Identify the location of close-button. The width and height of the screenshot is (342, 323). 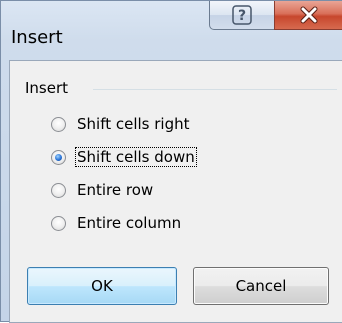
(308, 15).